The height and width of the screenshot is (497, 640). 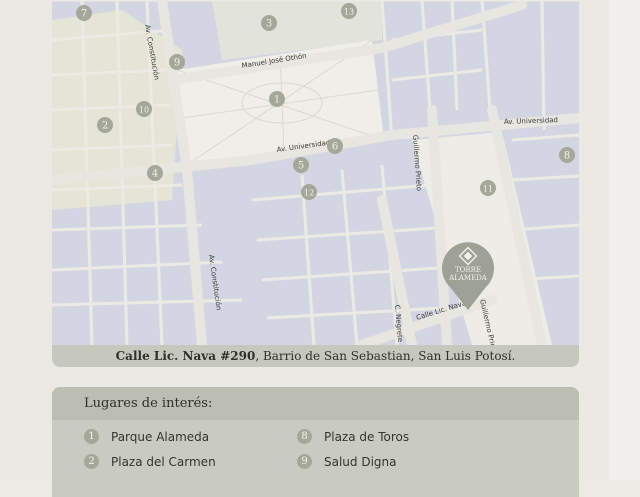 I want to click on map-marker-2: 2, so click(x=105, y=125).